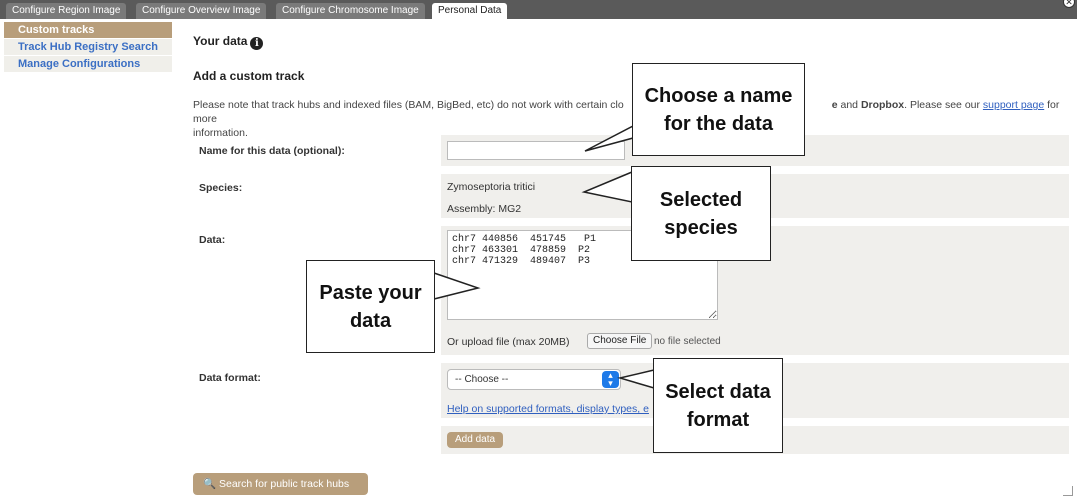 The width and height of the screenshot is (1077, 500). Describe the element at coordinates (230, 378) in the screenshot. I see `format-label: Data format:` at that location.